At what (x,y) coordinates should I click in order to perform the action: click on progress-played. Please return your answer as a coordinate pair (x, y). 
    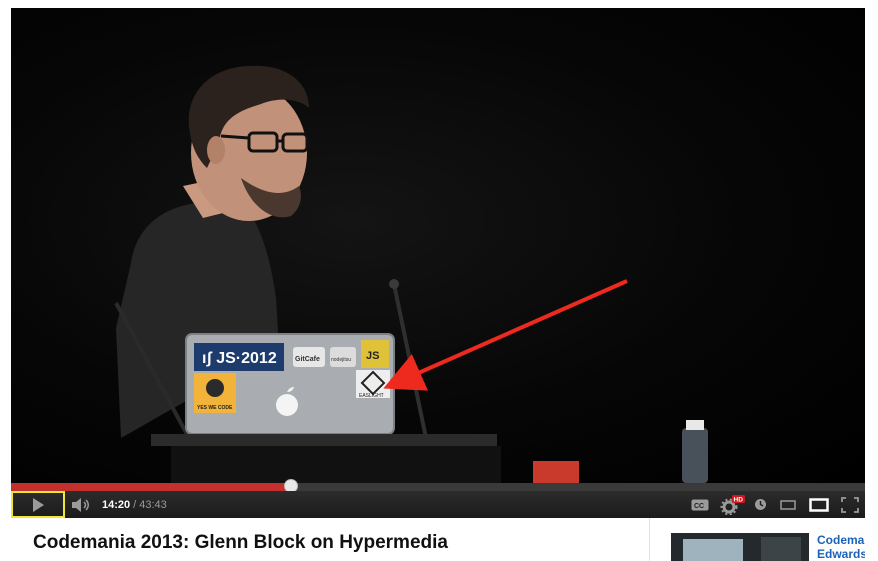
    Looking at the image, I should click on (151, 487).